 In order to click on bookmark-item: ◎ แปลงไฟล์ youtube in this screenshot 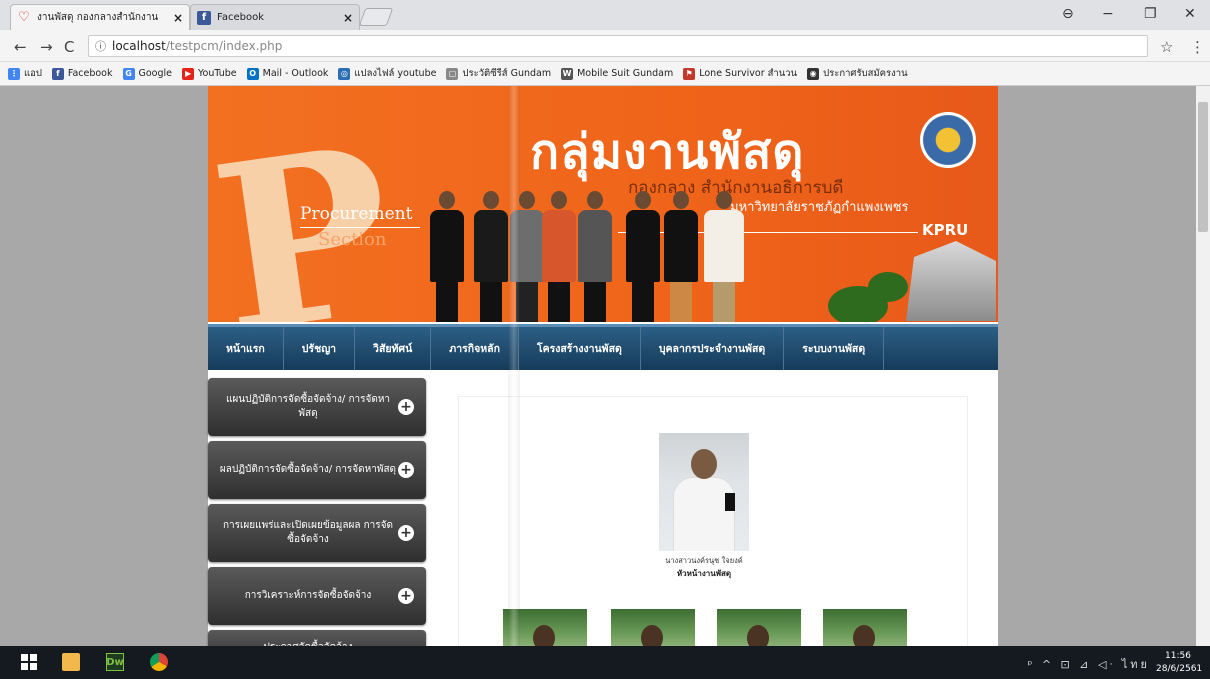, I will do `click(387, 73)`.